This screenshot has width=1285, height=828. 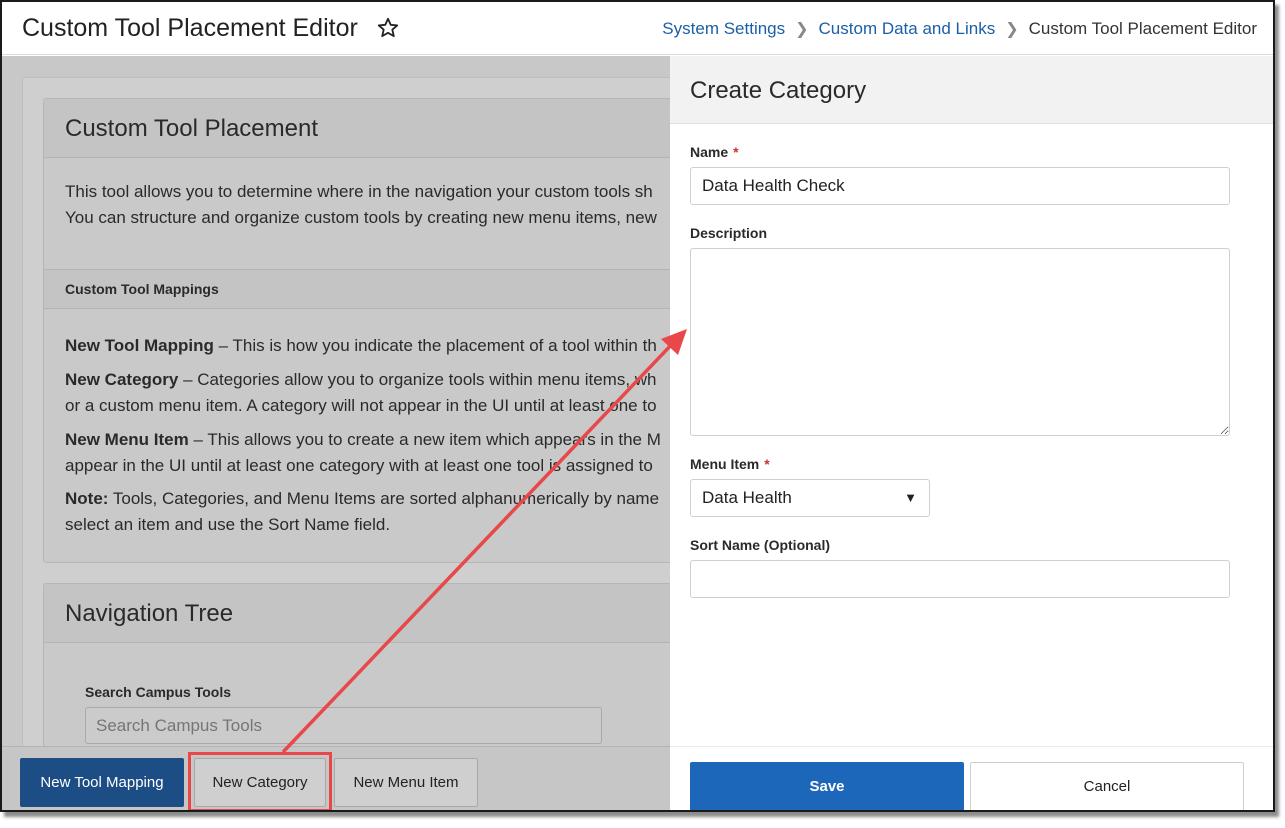 I want to click on page-title: Custom Tool Placement Editor, so click(x=190, y=28).